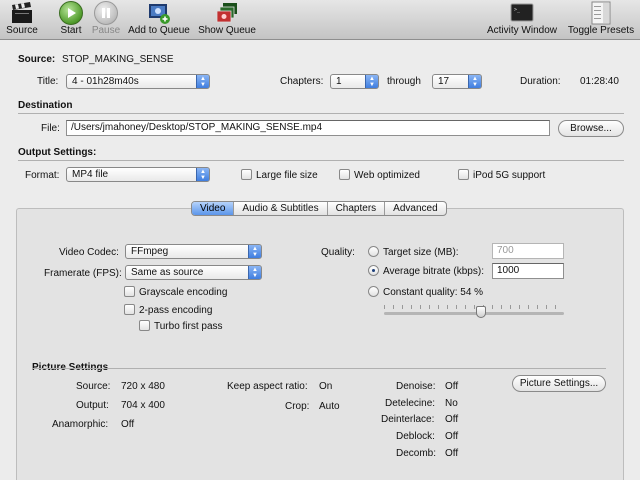 This screenshot has width=640, height=480. I want to click on constant-quality-radio, so click(373, 291).